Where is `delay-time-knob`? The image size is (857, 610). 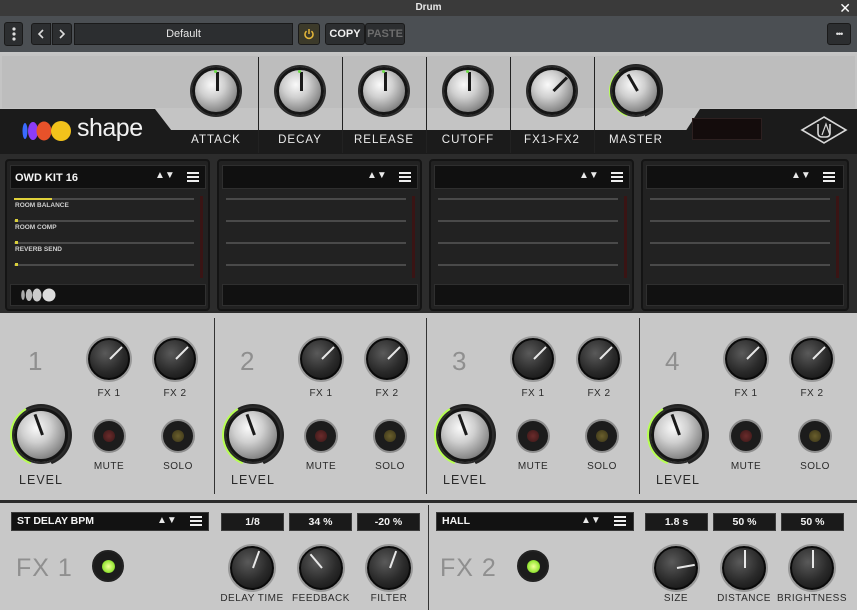
delay-time-knob is located at coordinates (252, 568).